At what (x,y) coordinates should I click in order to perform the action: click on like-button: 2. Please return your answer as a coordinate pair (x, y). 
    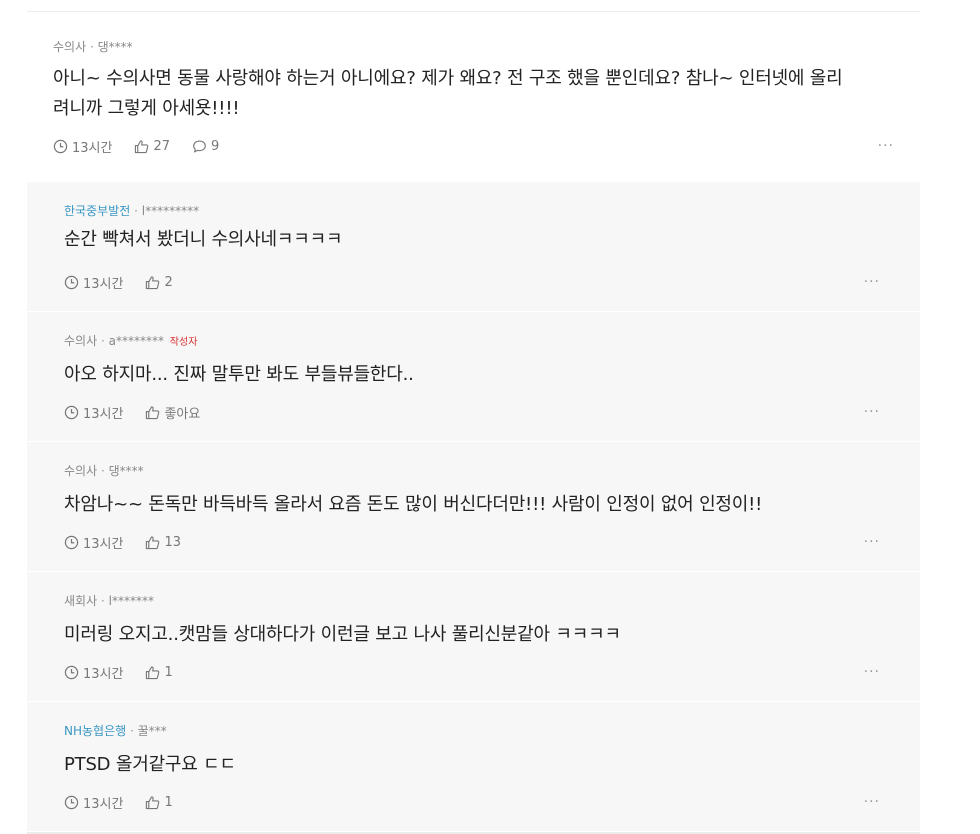
    Looking at the image, I should click on (159, 282).